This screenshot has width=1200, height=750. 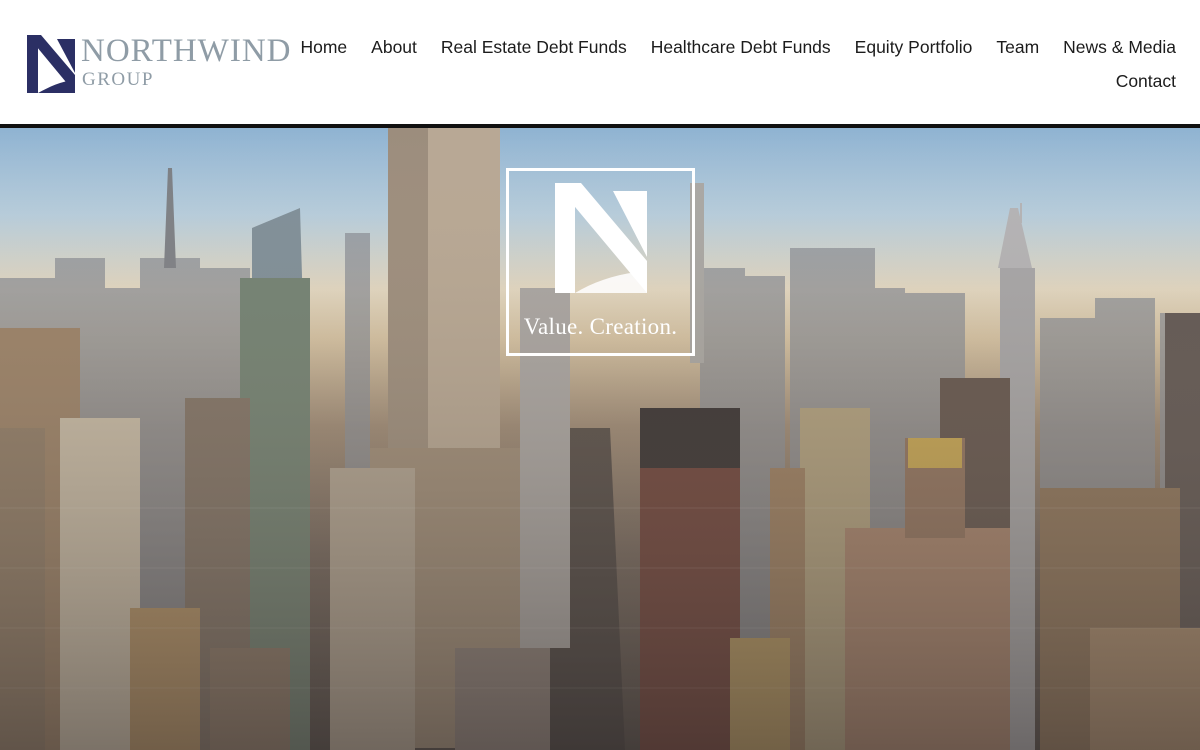 What do you see at coordinates (118, 79) in the screenshot?
I see `brand-subtitle: GROUP` at bounding box center [118, 79].